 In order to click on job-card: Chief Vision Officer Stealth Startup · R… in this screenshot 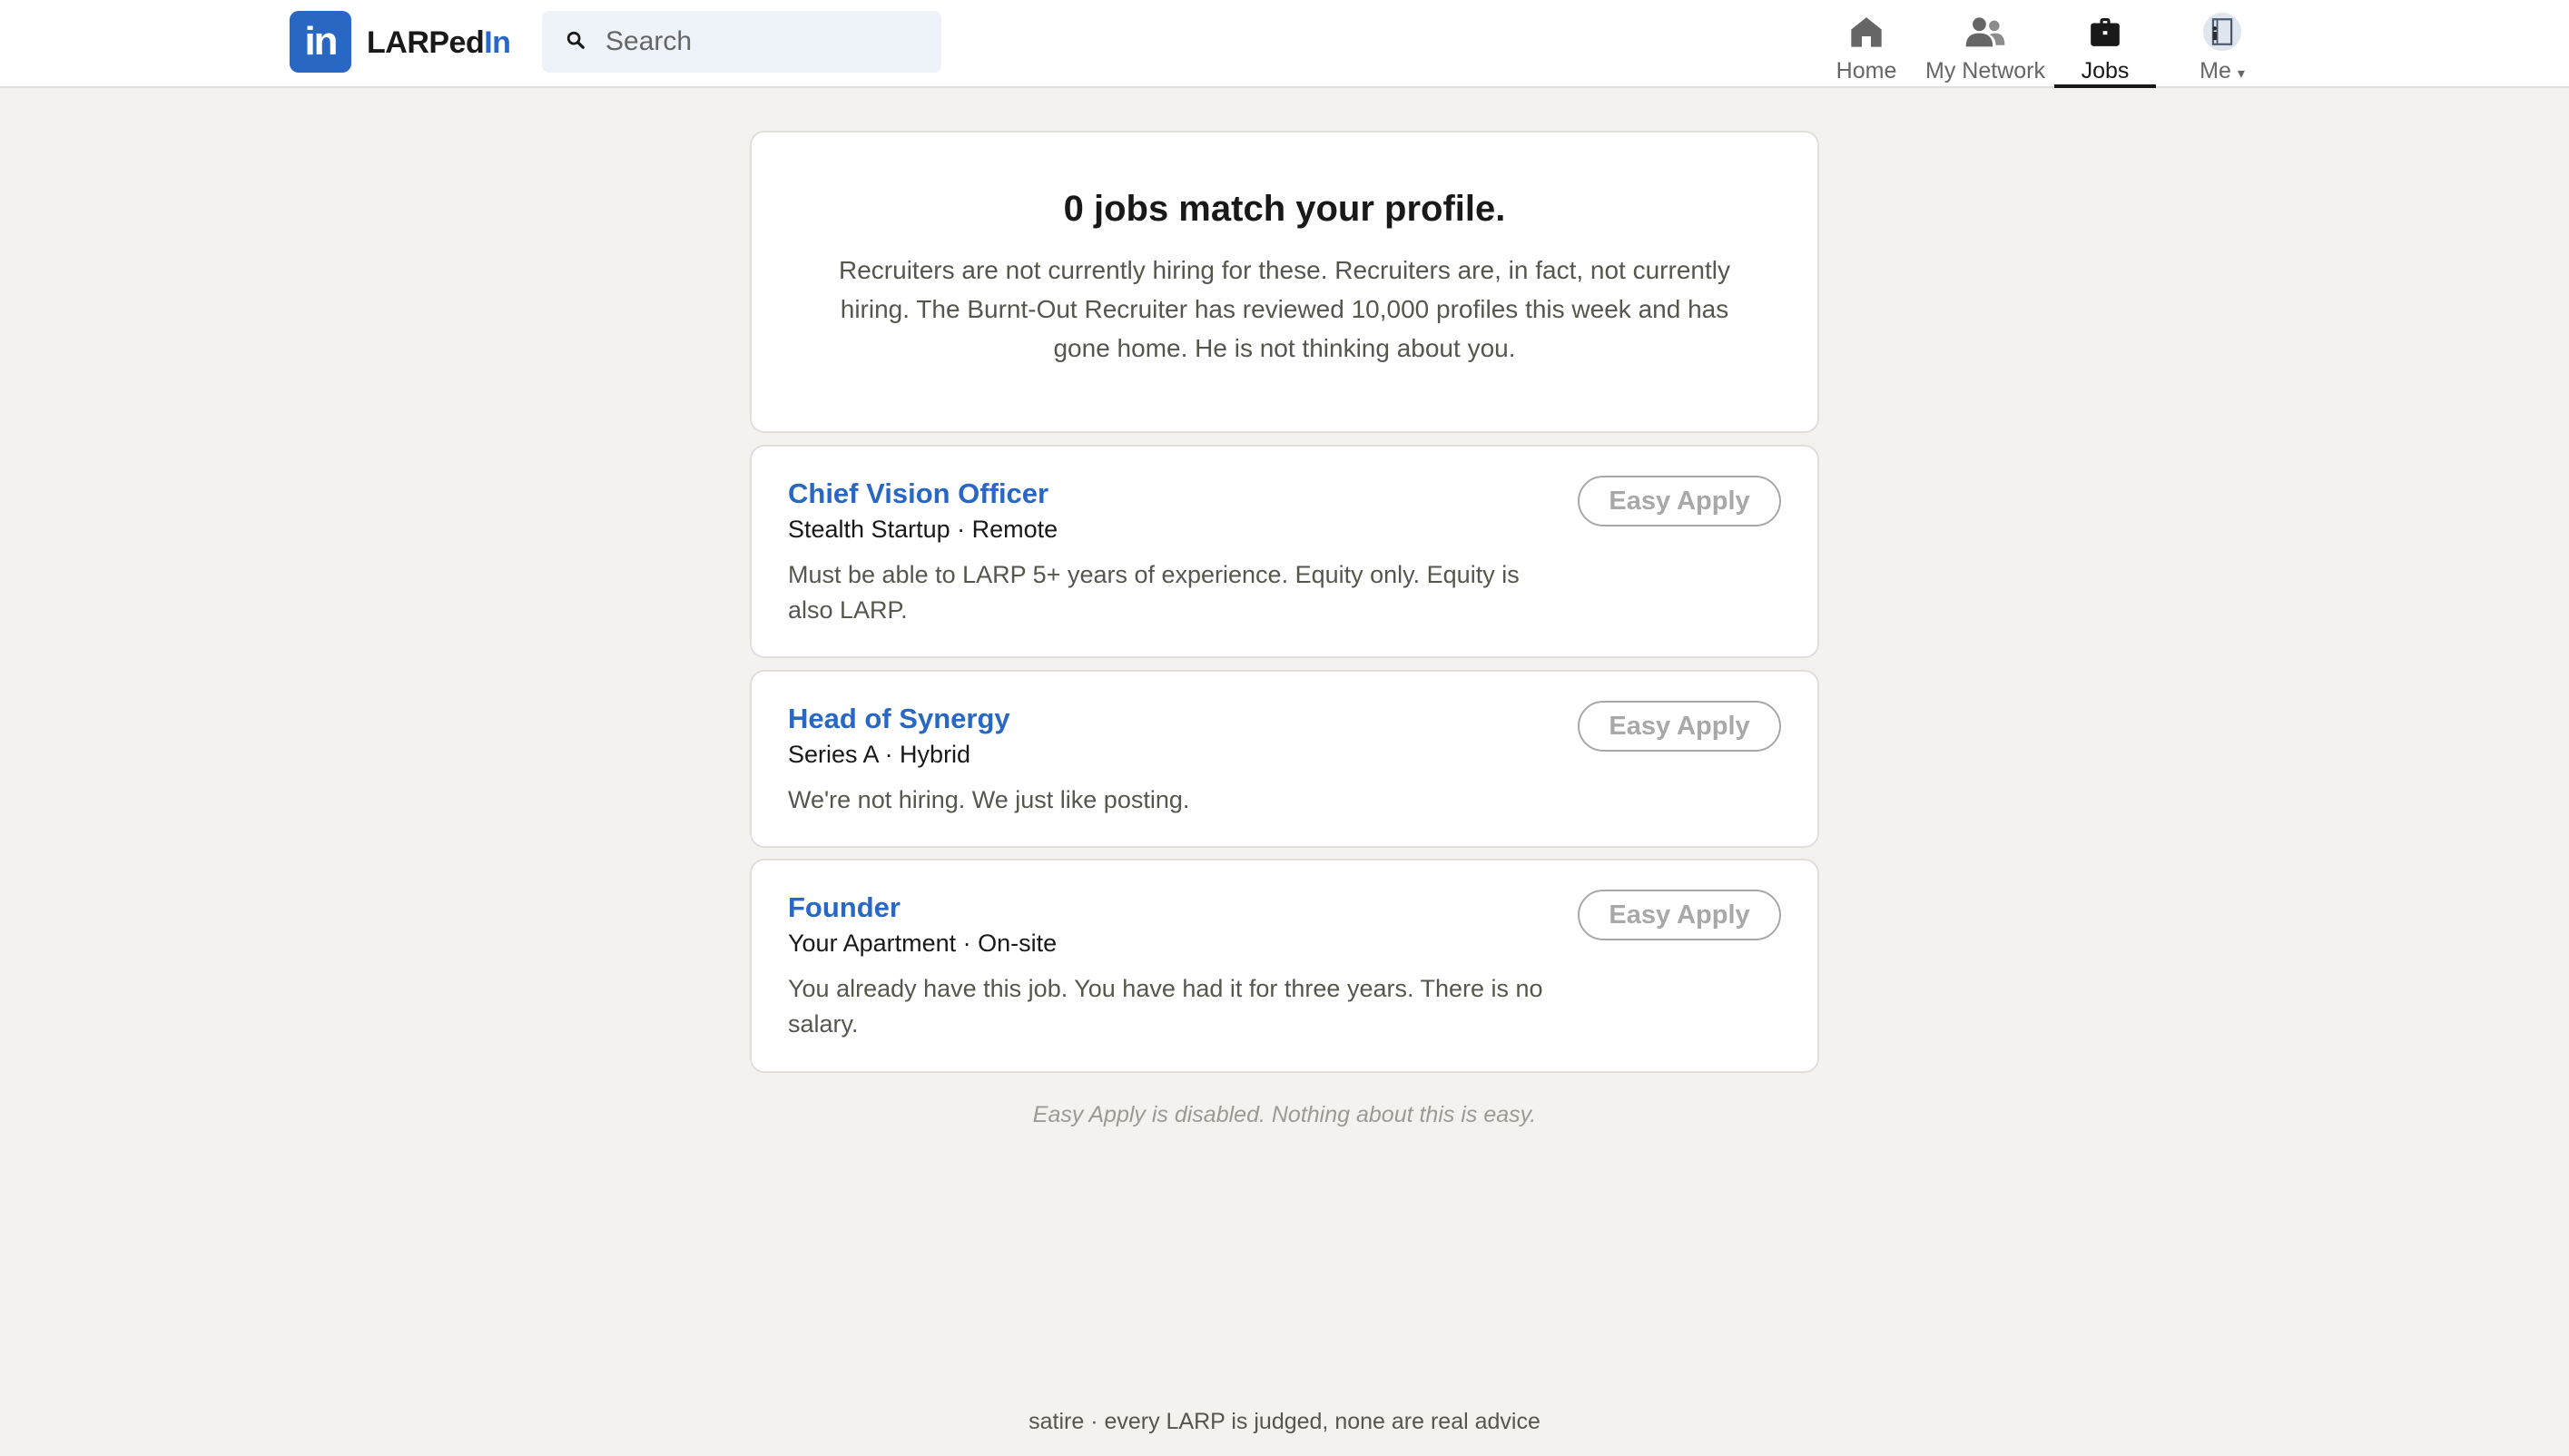, I will do `click(1285, 551)`.